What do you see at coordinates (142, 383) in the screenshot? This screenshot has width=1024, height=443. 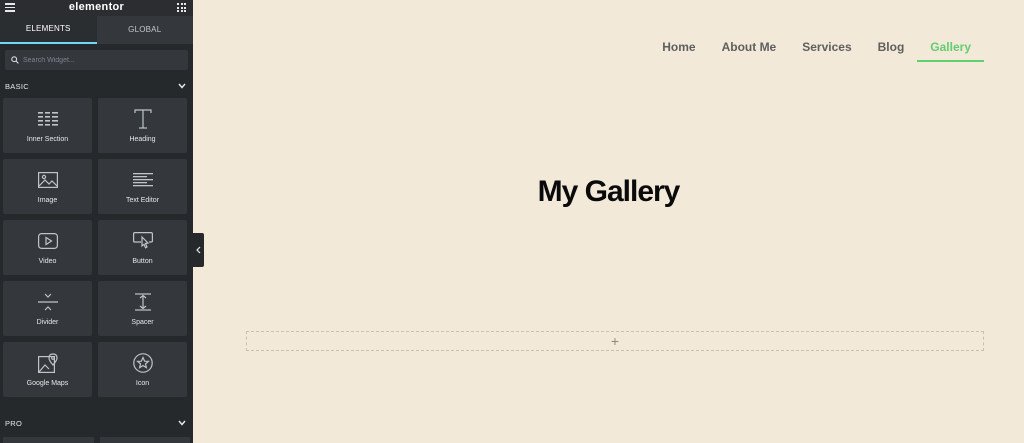 I see `widget-label: Icon` at bounding box center [142, 383].